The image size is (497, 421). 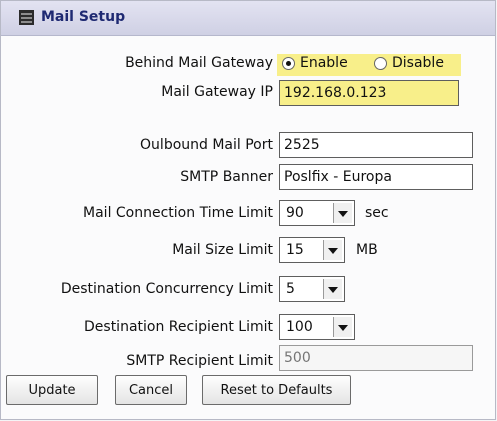 I want to click on dest-concurrency-select: 5, so click(x=312, y=289).